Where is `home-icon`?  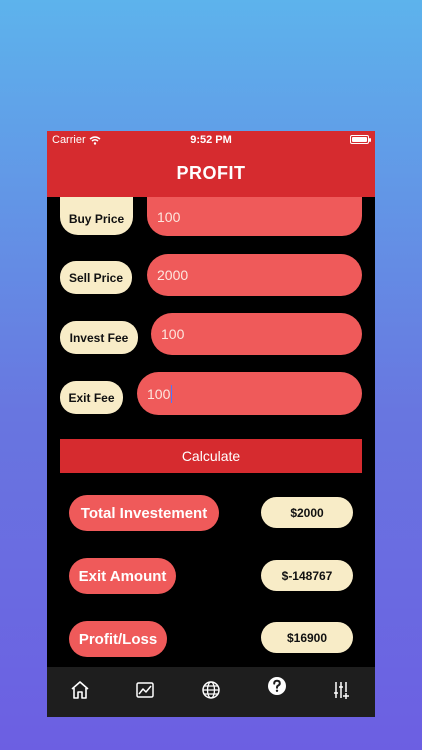 home-icon is located at coordinates (80, 690).